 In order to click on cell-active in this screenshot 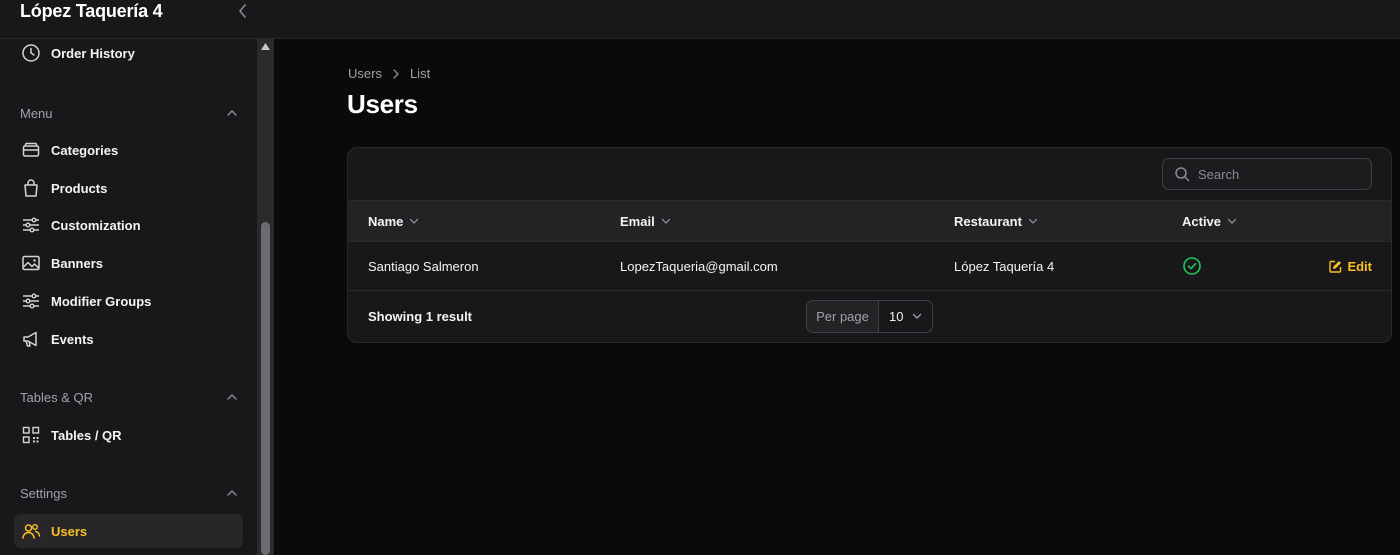, I will do `click(1192, 266)`.